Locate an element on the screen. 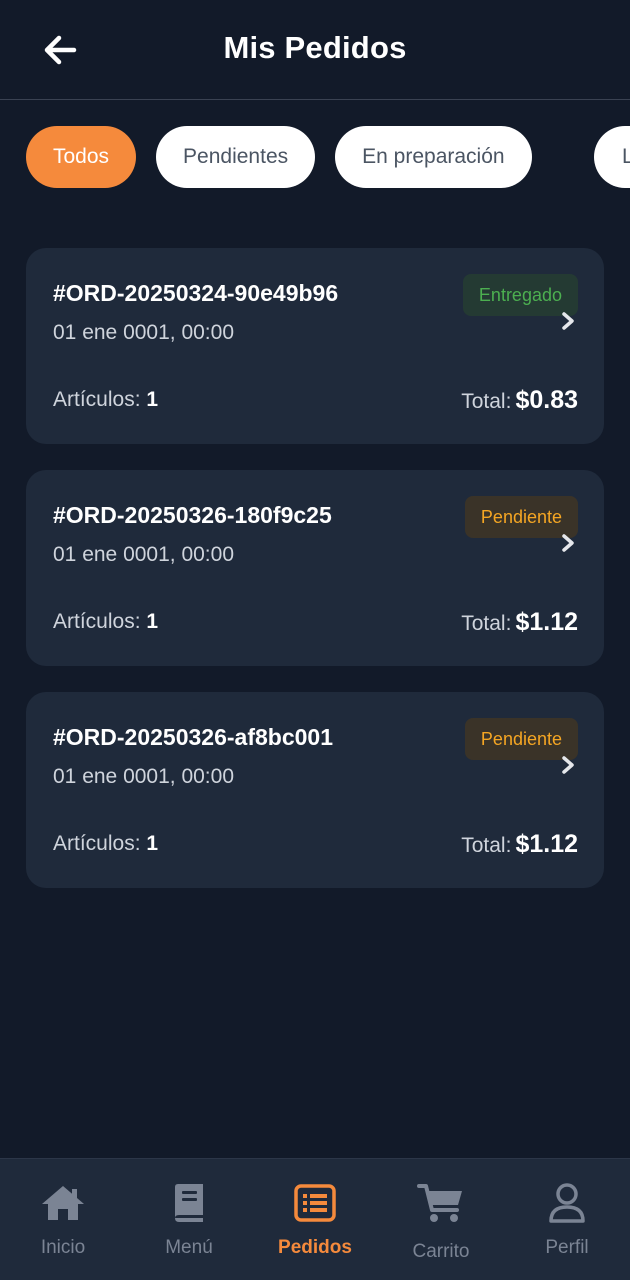  order-id: #ORD-20250324-90e49b96 is located at coordinates (196, 293).